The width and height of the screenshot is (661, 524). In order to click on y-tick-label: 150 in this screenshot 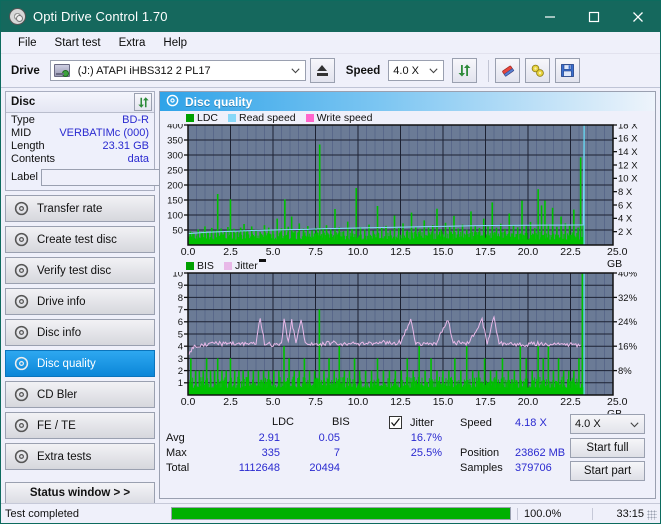, I will do `click(175, 200)`.